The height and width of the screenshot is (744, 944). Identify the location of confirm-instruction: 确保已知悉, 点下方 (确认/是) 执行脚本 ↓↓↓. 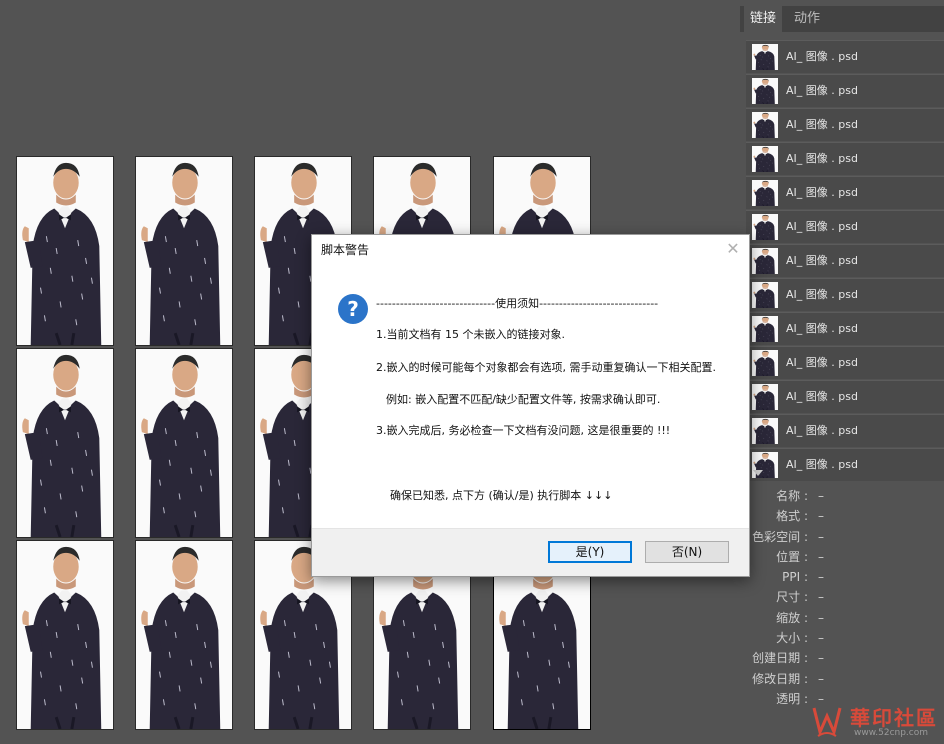
(501, 495).